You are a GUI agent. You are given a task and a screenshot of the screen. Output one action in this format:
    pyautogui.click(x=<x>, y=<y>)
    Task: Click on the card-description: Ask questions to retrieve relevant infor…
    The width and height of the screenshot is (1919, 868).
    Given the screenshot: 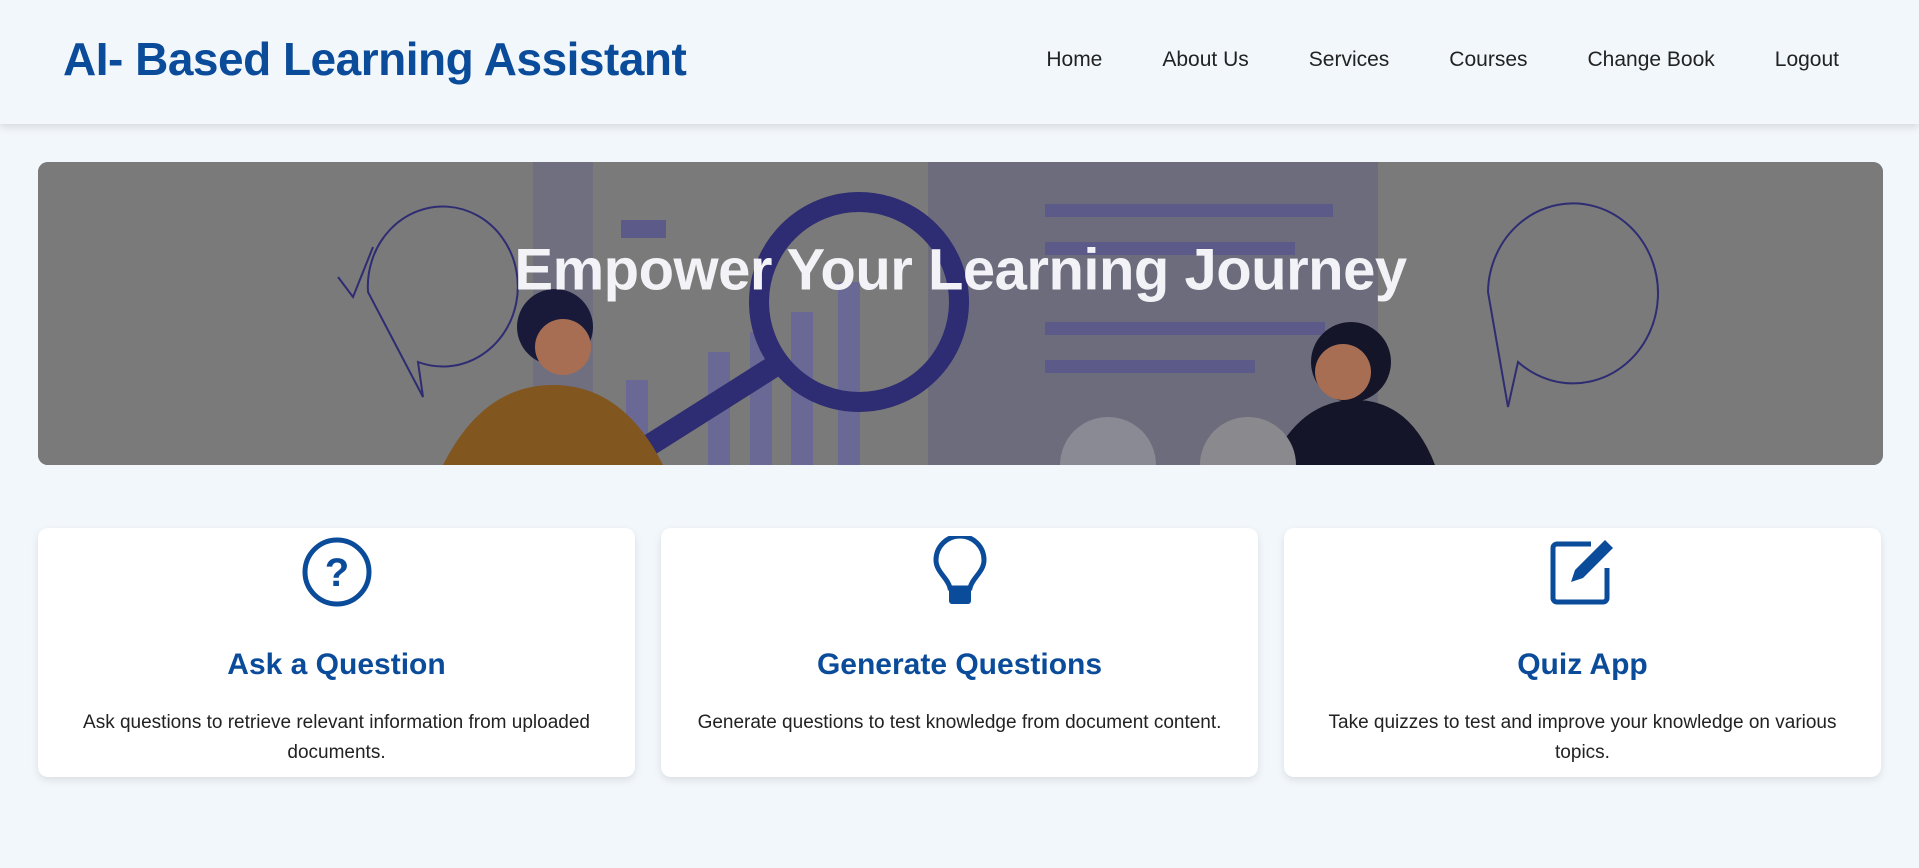 What is the action you would take?
    pyautogui.click(x=336, y=737)
    